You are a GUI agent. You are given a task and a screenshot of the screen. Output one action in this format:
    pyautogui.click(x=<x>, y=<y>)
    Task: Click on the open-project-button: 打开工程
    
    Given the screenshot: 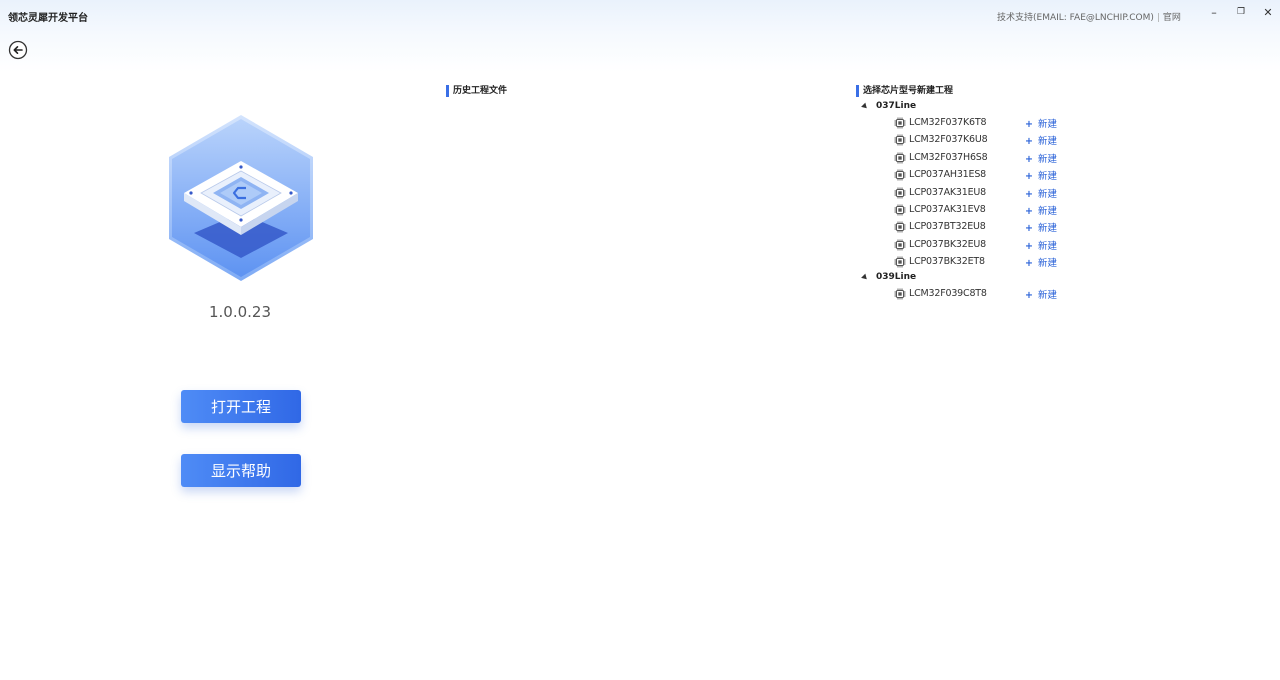 What is the action you would take?
    pyautogui.click(x=241, y=406)
    